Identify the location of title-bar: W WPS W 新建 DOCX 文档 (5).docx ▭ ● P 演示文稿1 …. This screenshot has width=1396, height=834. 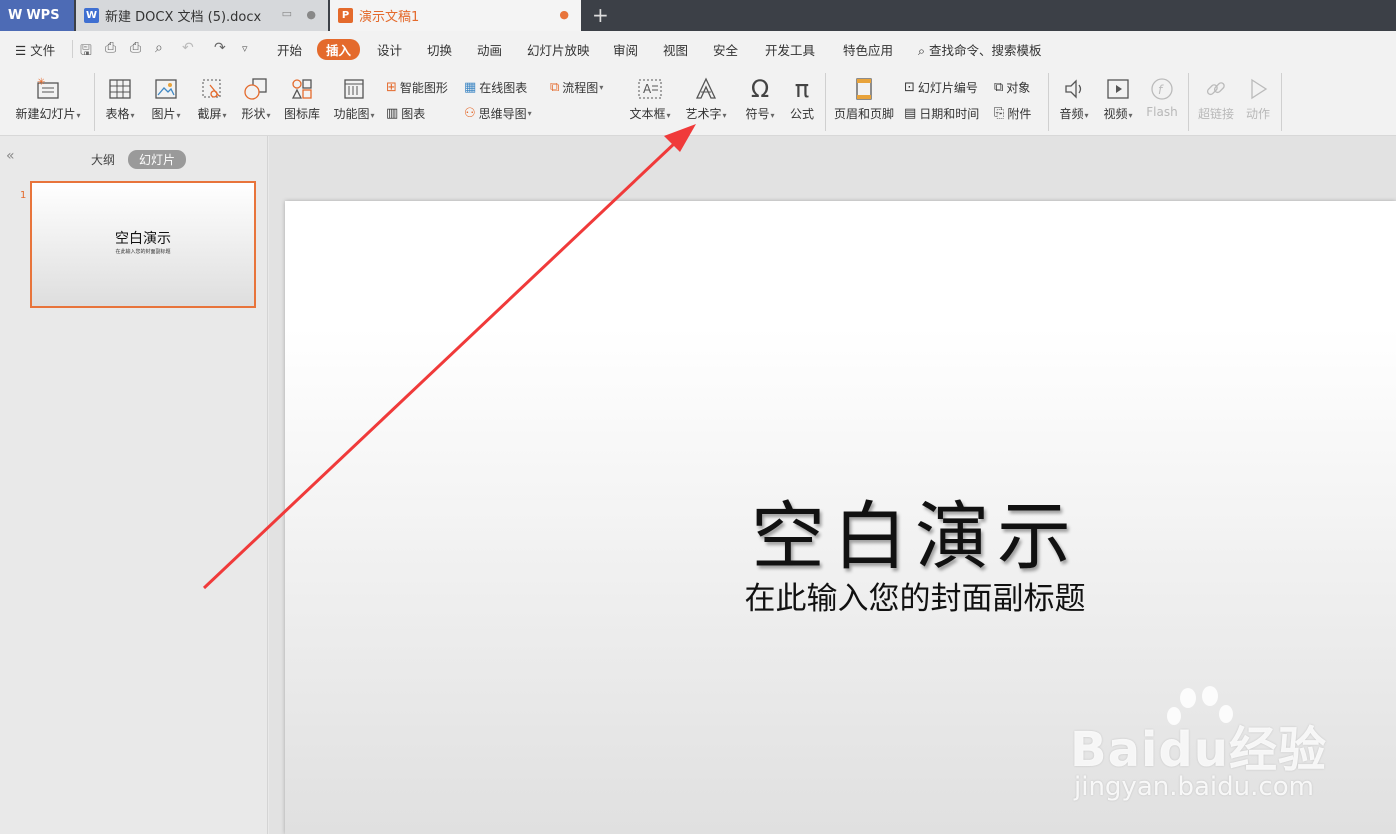
(698, 15).